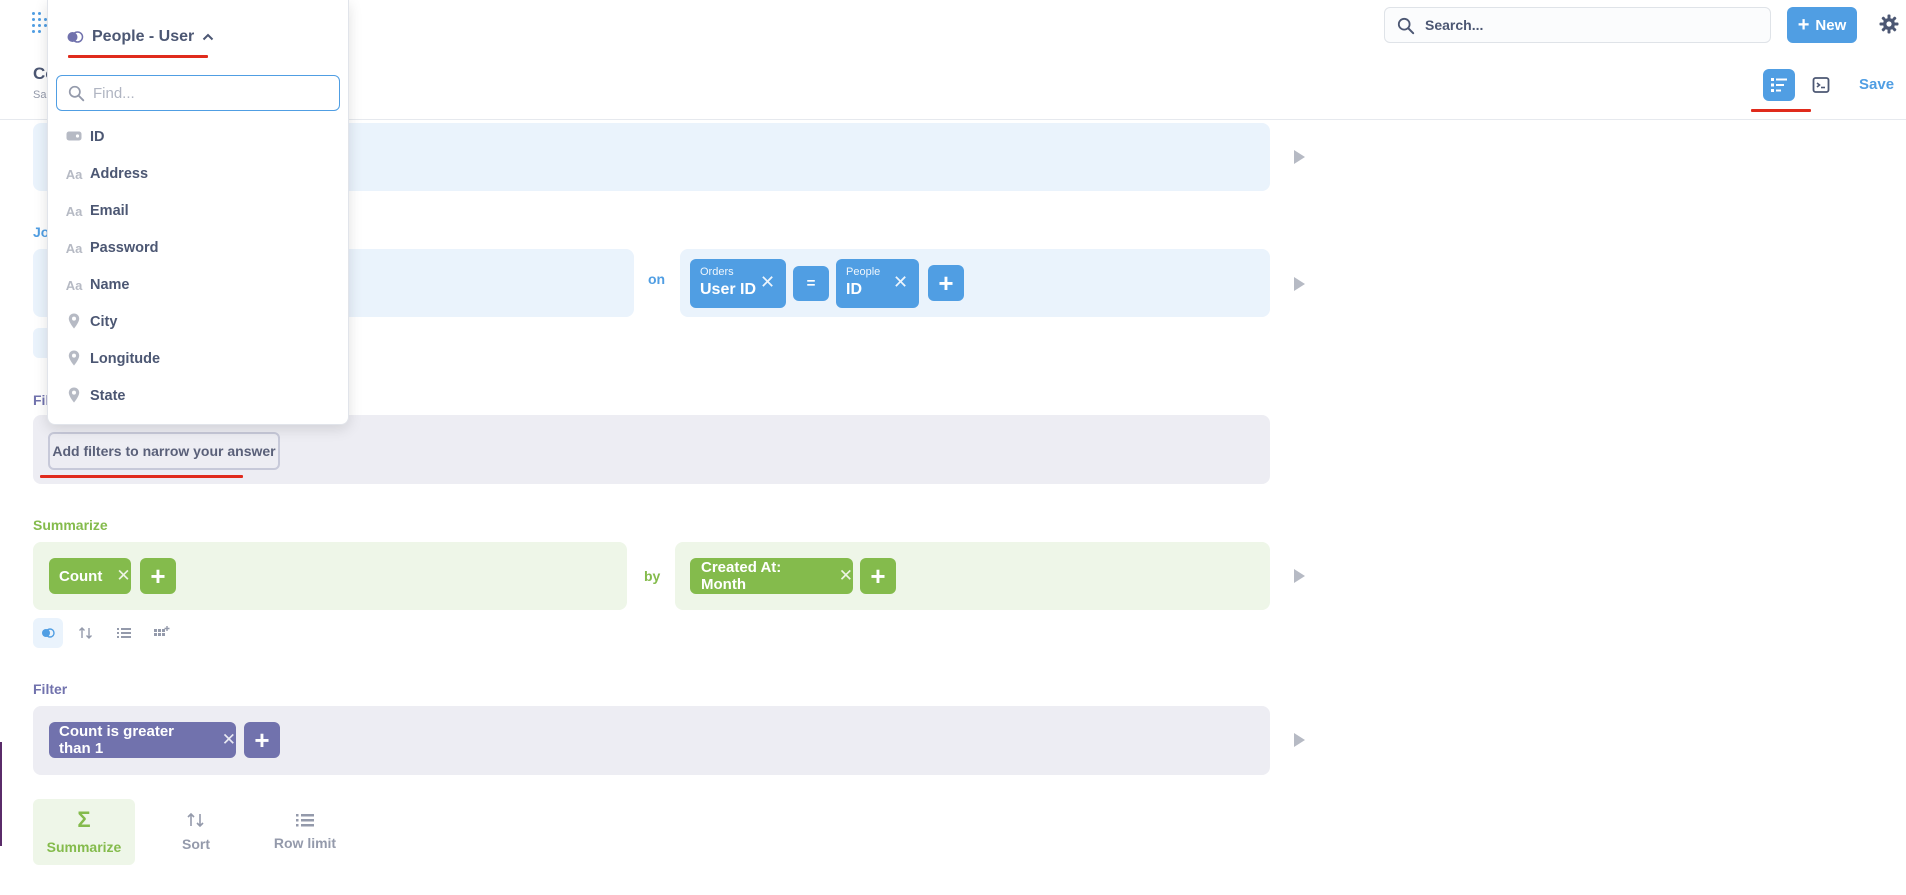 The image size is (1906, 895). Describe the element at coordinates (117, 740) in the screenshot. I see `filter-pill-label: Count is greater than 1` at that location.